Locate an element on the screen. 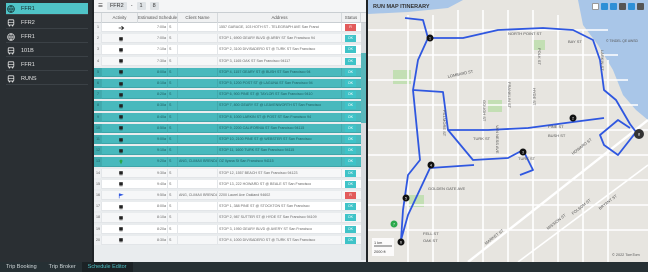 This screenshot has height=272, width=648. svg-text: 7 is located at coordinates (394, 225).